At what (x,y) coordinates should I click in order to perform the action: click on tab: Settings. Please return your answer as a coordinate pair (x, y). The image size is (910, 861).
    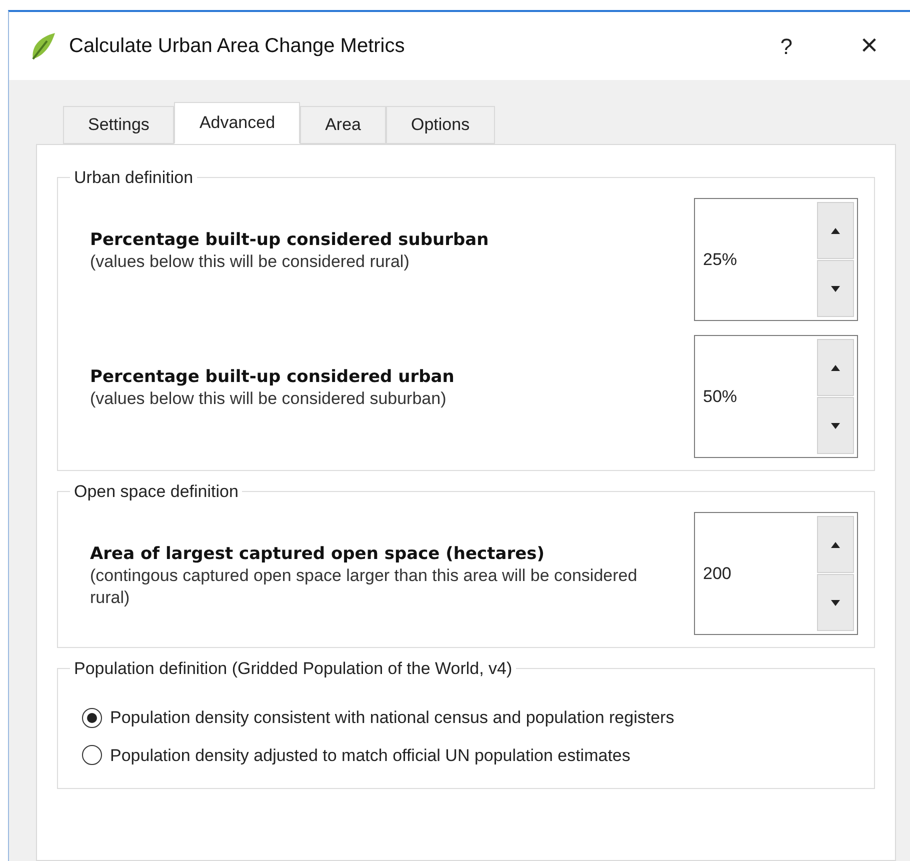
    Looking at the image, I should click on (118, 125).